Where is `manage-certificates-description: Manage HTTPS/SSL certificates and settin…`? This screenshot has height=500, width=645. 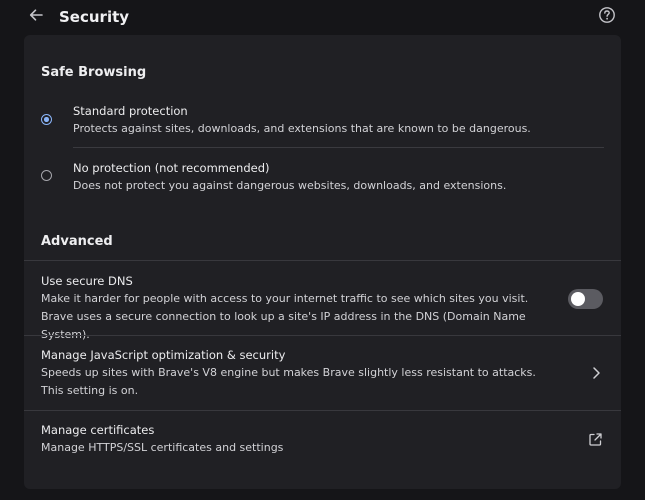
manage-certificates-description: Manage HTTPS/SSL certificates and settin… is located at coordinates (162, 447).